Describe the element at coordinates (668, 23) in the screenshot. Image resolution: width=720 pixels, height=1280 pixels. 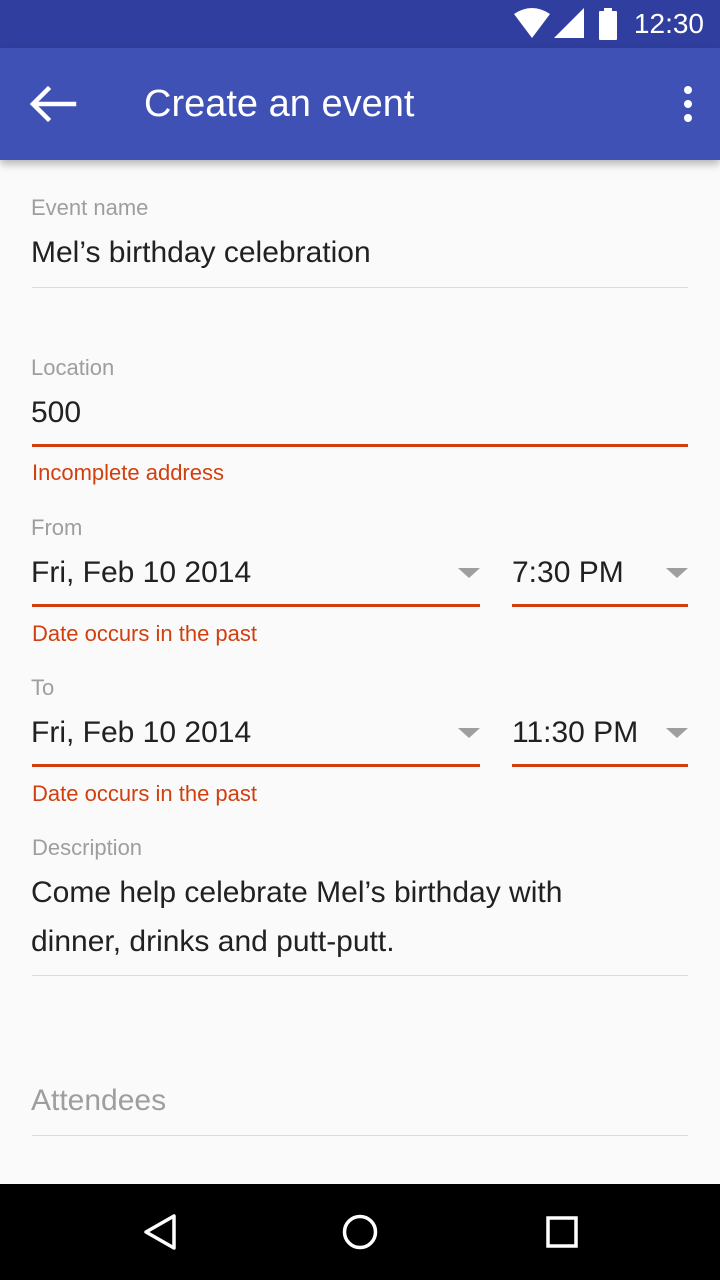
I see `status-time: 12:30` at that location.